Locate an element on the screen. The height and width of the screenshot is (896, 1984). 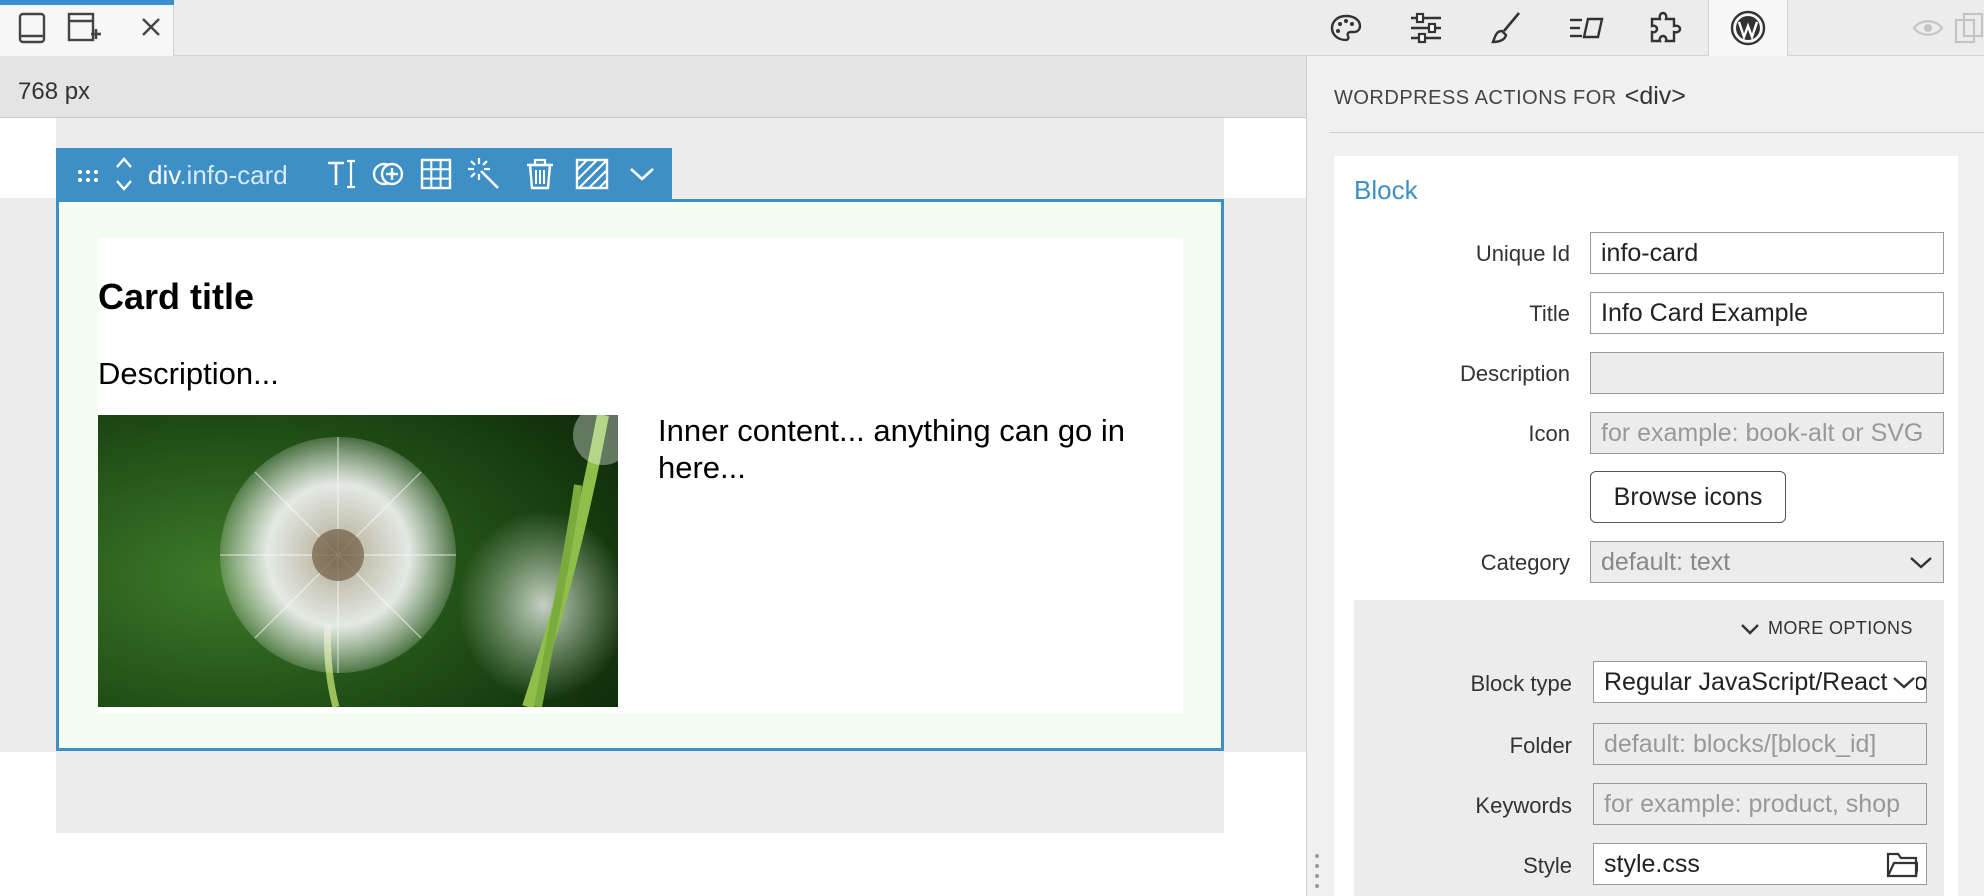
more-options-toggle: MORE OPTIONS is located at coordinates (1826, 628).